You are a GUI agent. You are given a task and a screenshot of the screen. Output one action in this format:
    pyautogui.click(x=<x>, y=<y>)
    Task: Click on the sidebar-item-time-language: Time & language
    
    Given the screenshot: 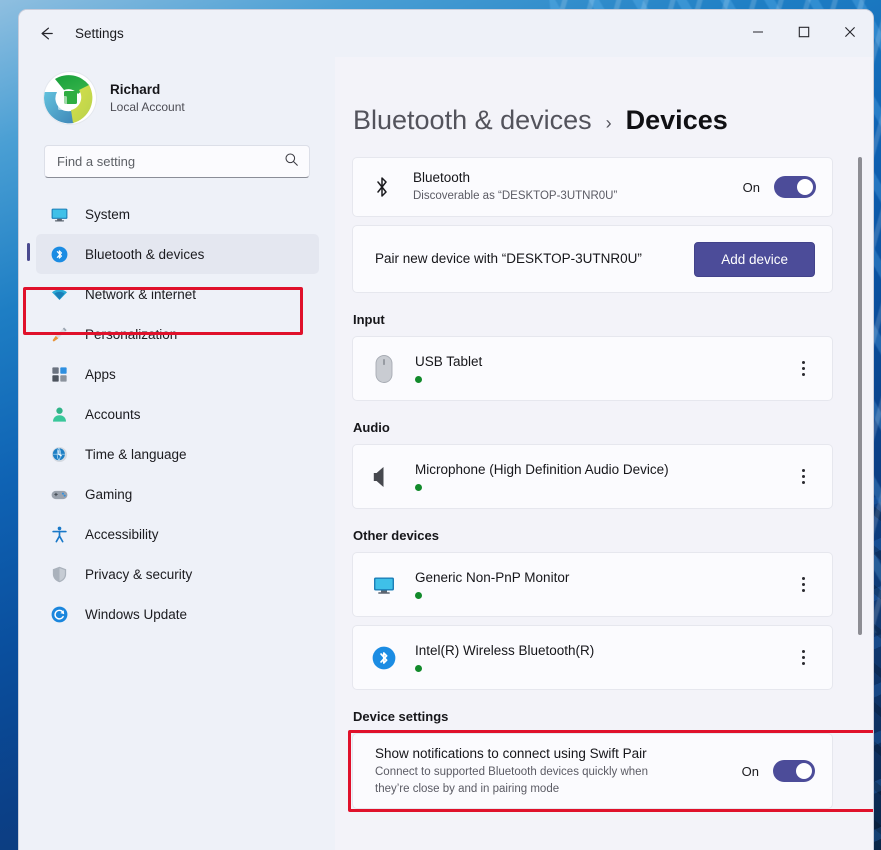 What is the action you would take?
    pyautogui.click(x=177, y=454)
    